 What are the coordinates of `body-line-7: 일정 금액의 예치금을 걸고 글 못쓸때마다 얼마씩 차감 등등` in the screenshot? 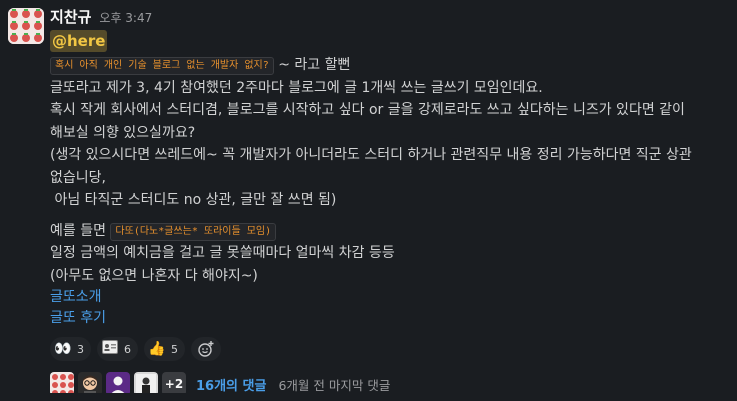 It's located at (222, 253).